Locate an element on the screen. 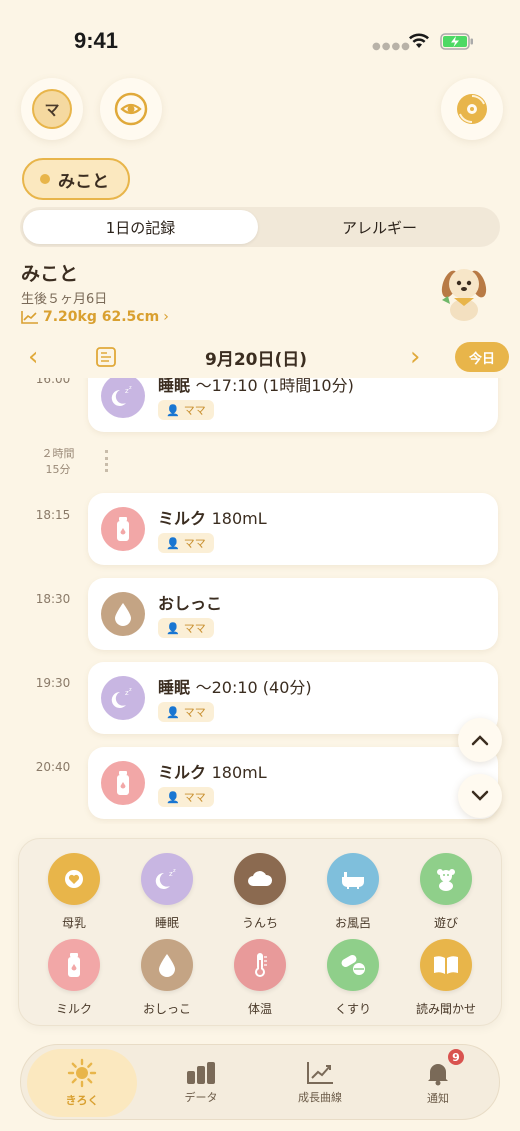 This screenshot has height=1131, width=520. growth-chart-icon is located at coordinates (320, 1073).